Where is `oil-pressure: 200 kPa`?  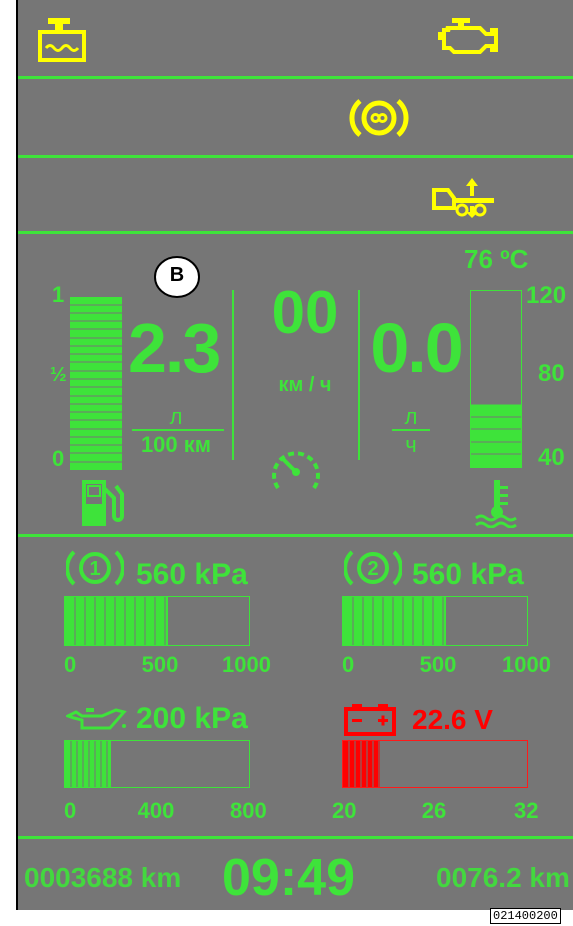 oil-pressure: 200 kPa is located at coordinates (192, 718).